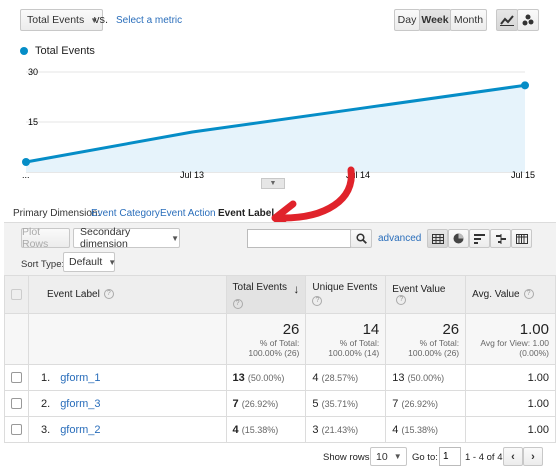  I want to click on pivot-table-icon, so click(521, 238).